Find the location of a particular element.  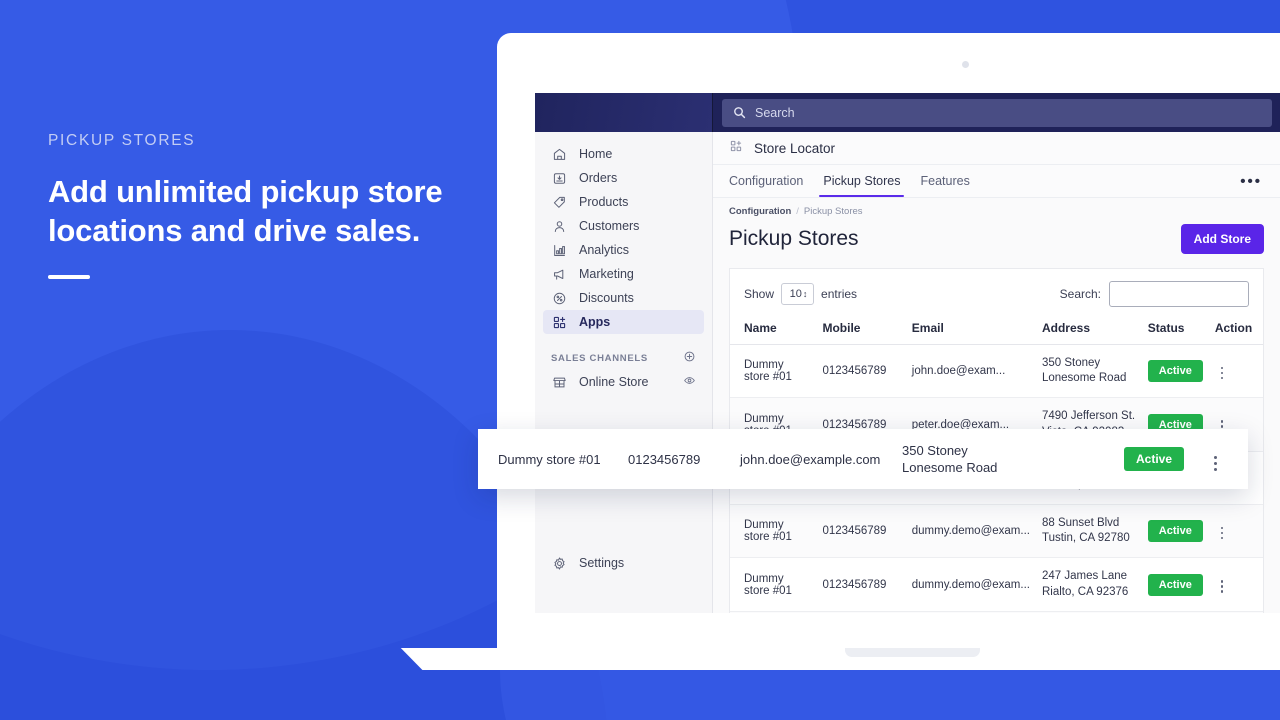

sidebar-item-discounts: Discounts is located at coordinates (623, 298).